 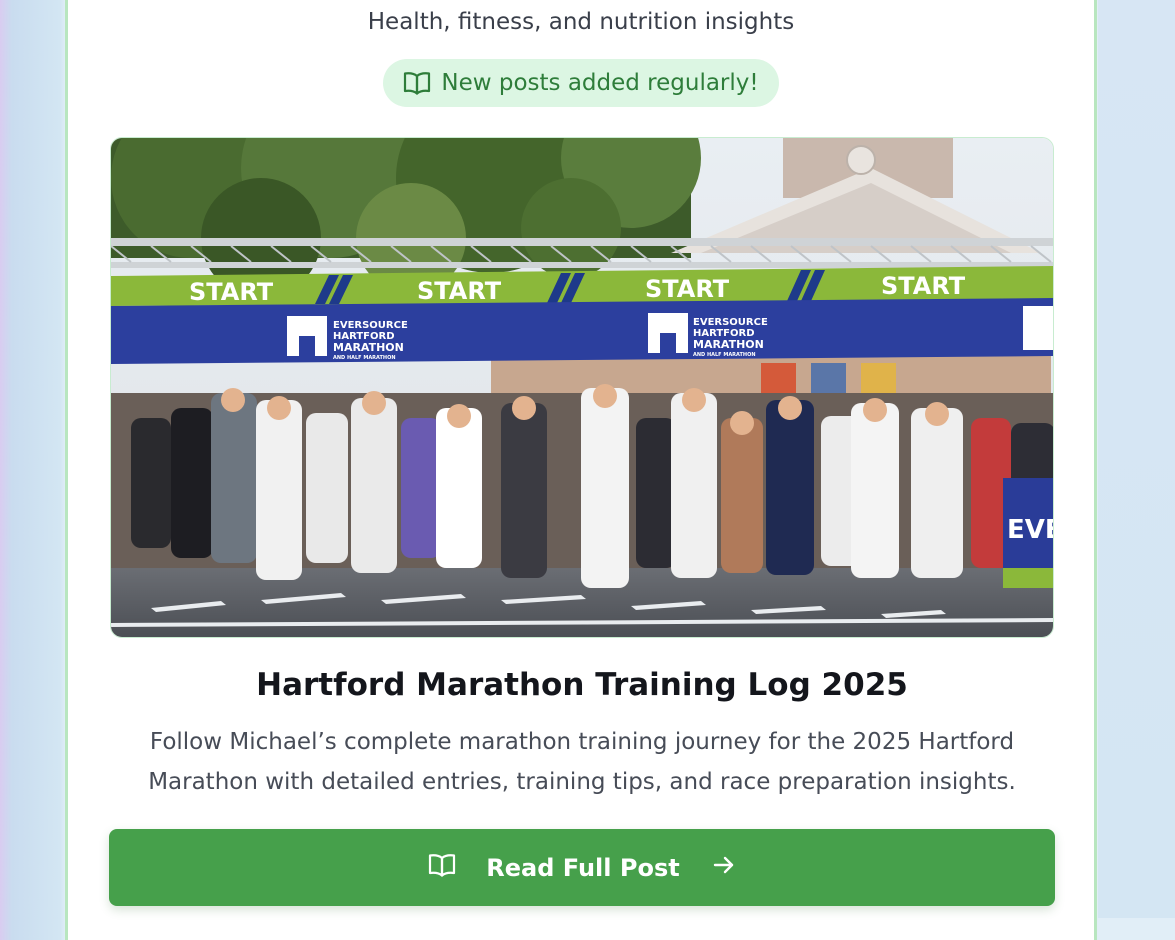 I want to click on post-title: Hartford Marathon Training Log 2025, so click(x=582, y=685).